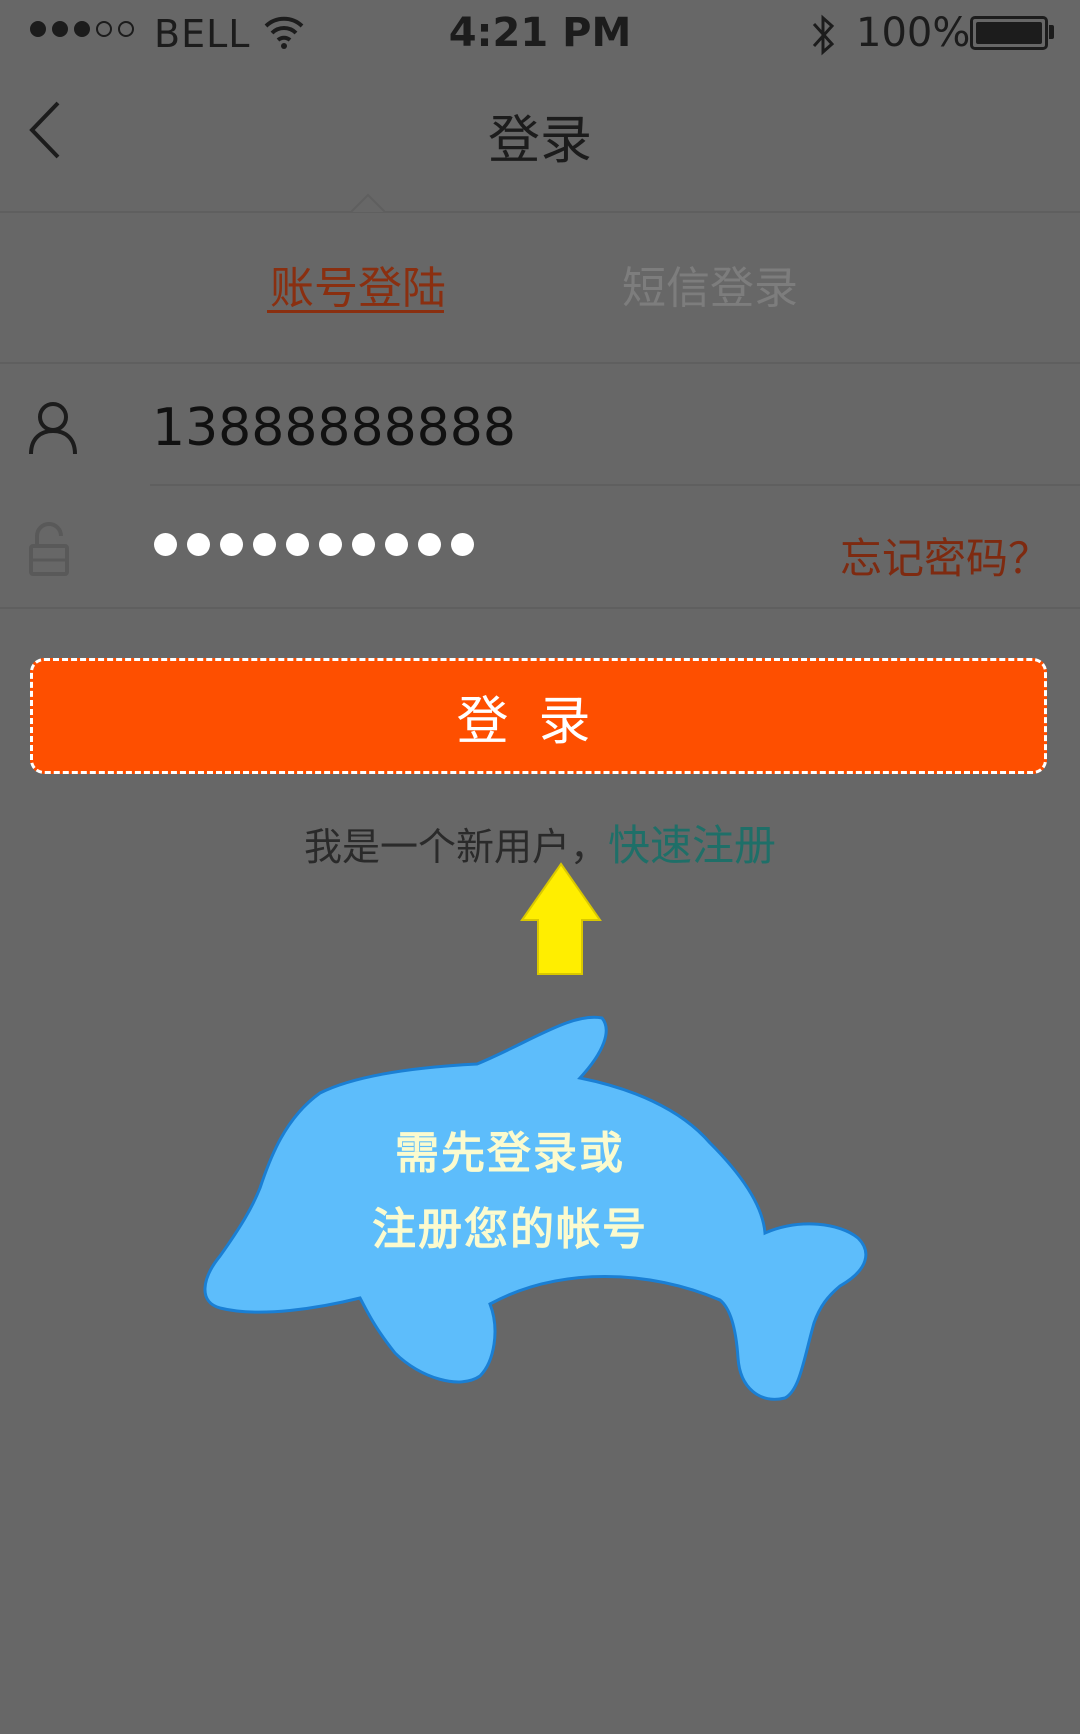 This screenshot has width=1080, height=1734. What do you see at coordinates (539, 141) in the screenshot?
I see `page-title: 登录` at bounding box center [539, 141].